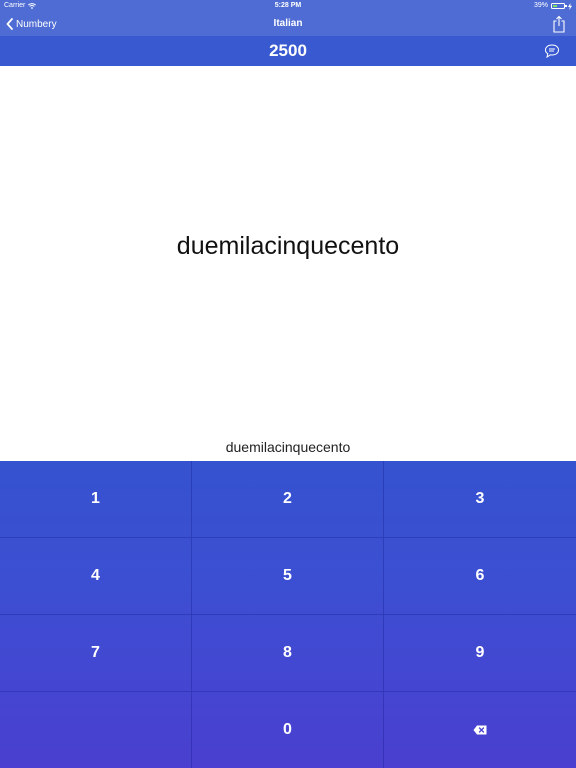 The width and height of the screenshot is (576, 768). What do you see at coordinates (288, 499) in the screenshot?
I see `key-2: 2` at bounding box center [288, 499].